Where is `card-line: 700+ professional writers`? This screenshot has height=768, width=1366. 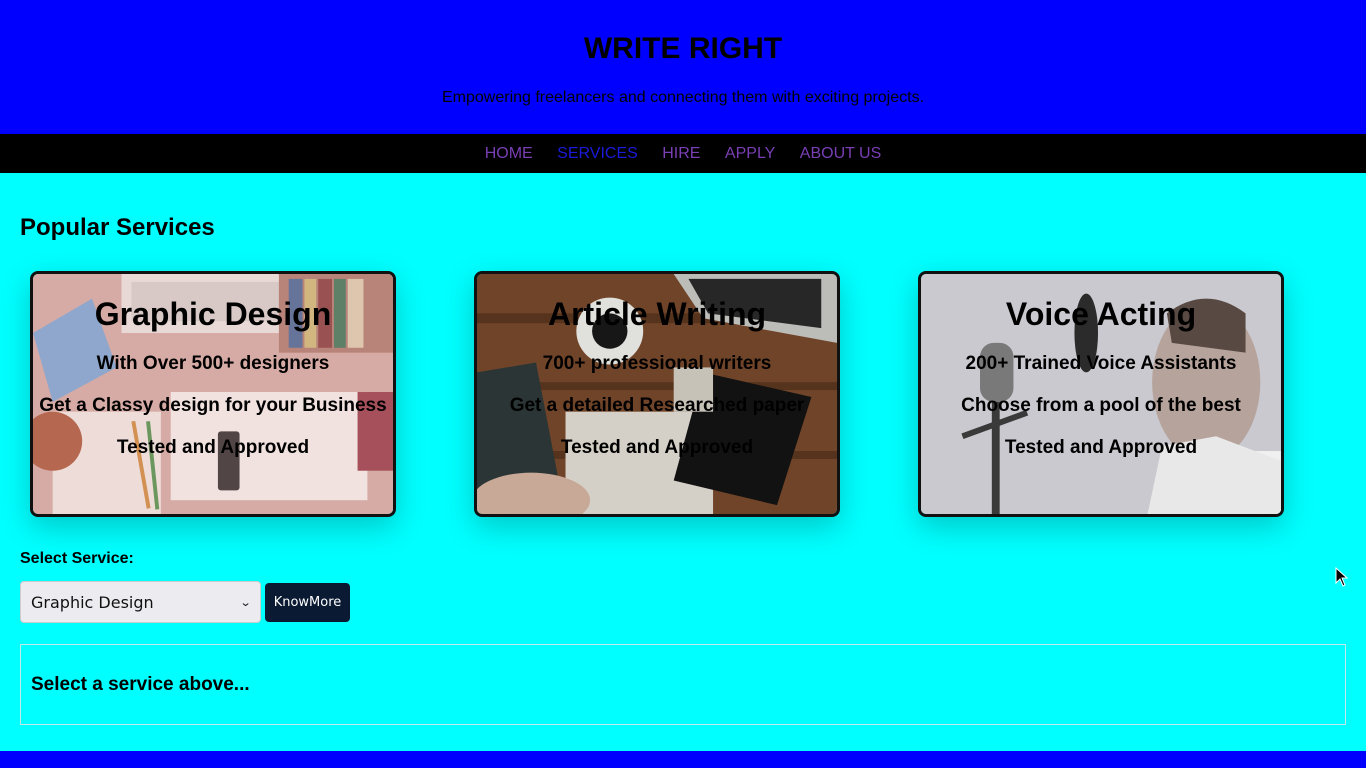 card-line: 700+ professional writers is located at coordinates (657, 363).